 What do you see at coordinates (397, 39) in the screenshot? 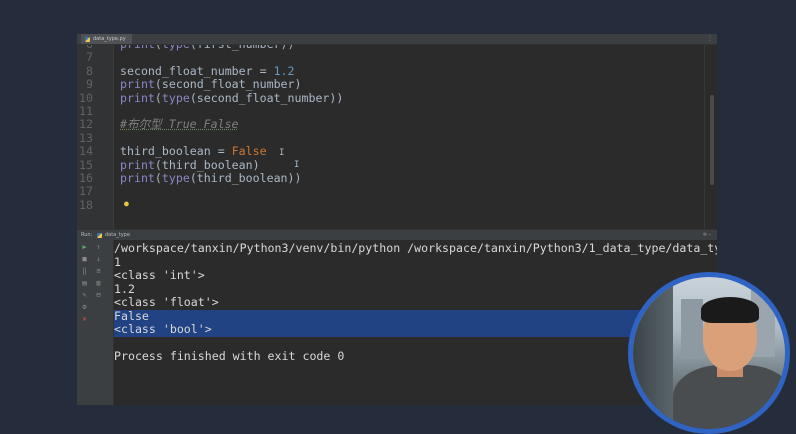
I see `editor-tab-bar: data_type.py ⋮` at bounding box center [397, 39].